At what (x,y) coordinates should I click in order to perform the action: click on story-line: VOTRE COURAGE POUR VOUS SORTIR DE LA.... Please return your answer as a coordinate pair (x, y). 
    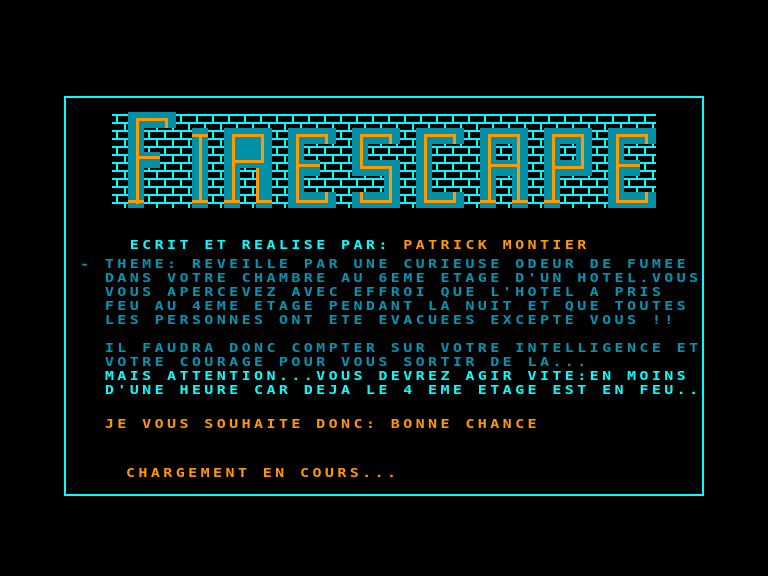
    Looking at the image, I should click on (335, 362).